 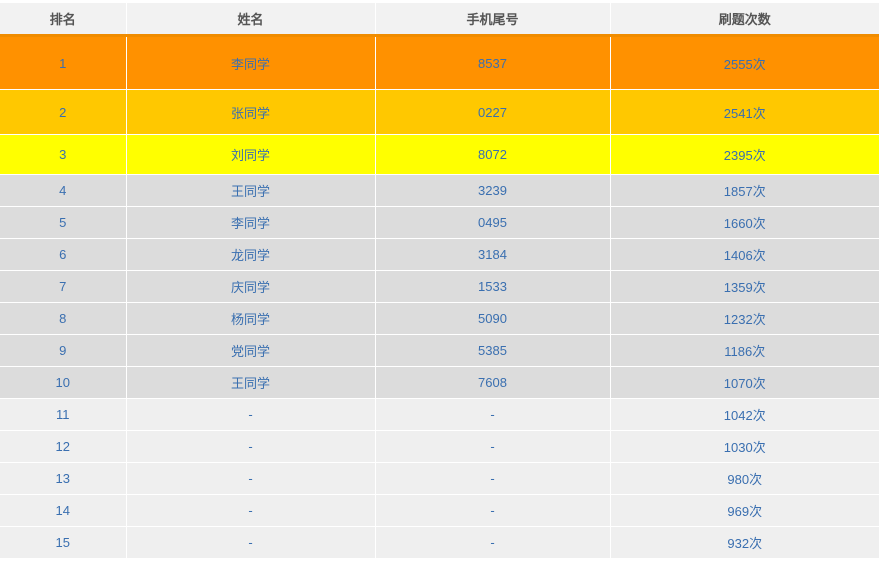 What do you see at coordinates (744, 318) in the screenshot?
I see `count-cell: 1232次` at bounding box center [744, 318].